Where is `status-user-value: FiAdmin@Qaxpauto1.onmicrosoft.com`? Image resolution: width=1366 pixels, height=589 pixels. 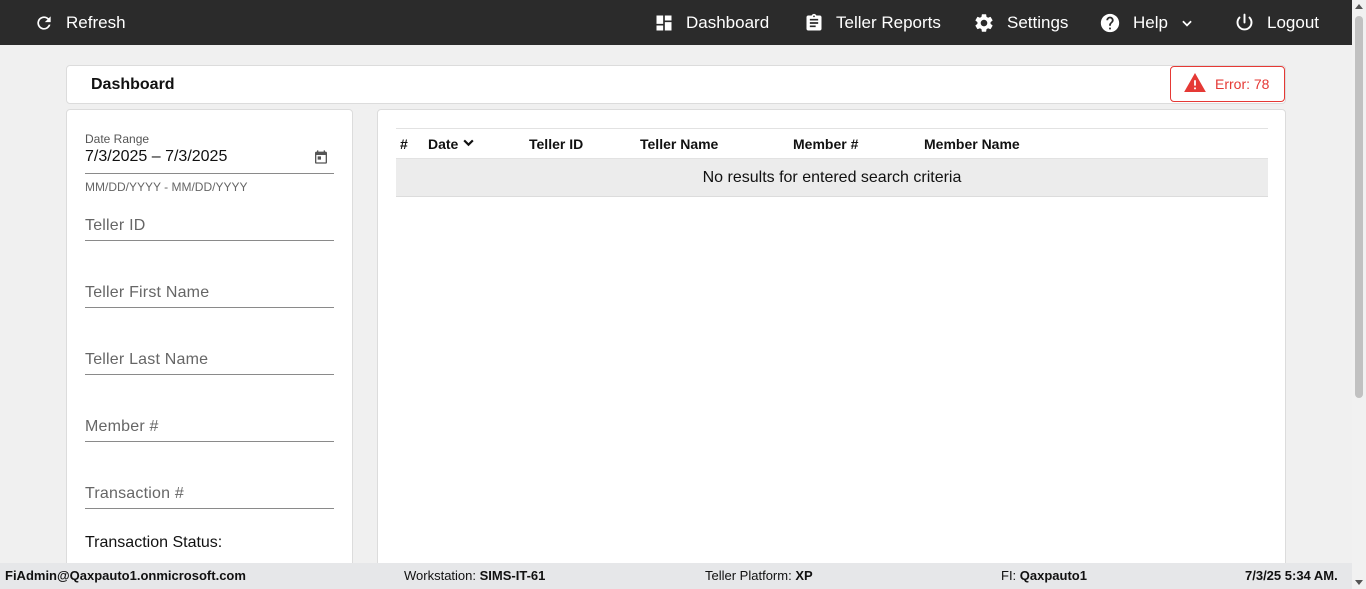 status-user-value: FiAdmin@Qaxpauto1.onmicrosoft.com is located at coordinates (125, 575).